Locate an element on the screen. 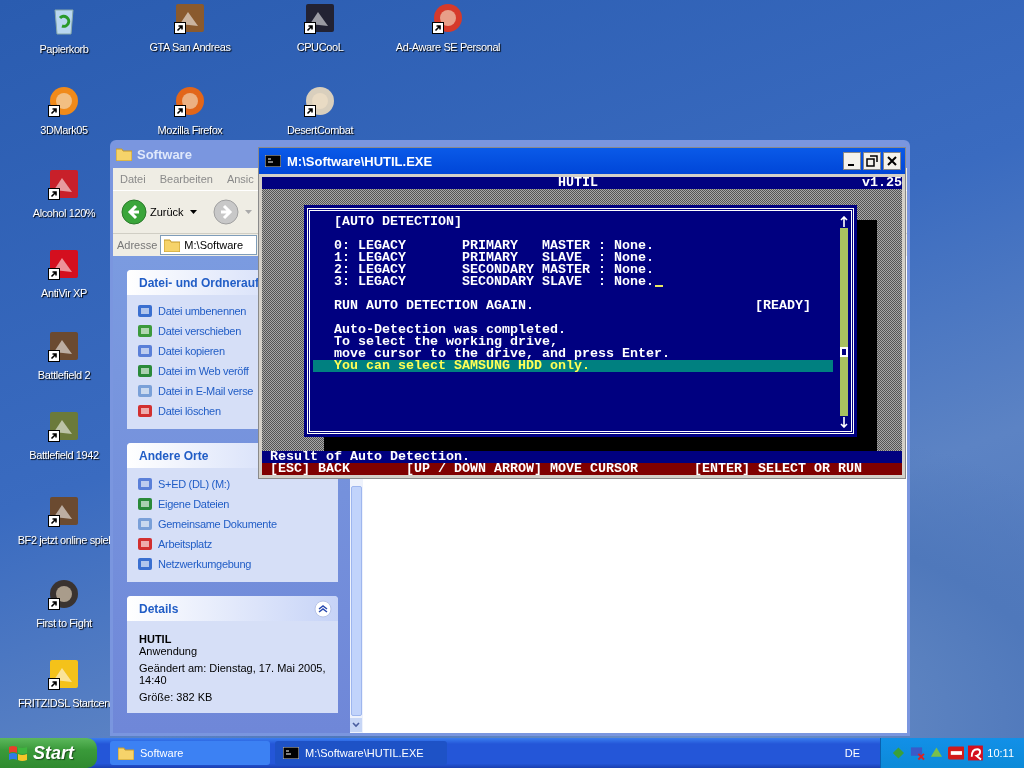 Image resolution: width=1024 pixels, height=768 pixels. start-button: Start is located at coordinates (48, 753).